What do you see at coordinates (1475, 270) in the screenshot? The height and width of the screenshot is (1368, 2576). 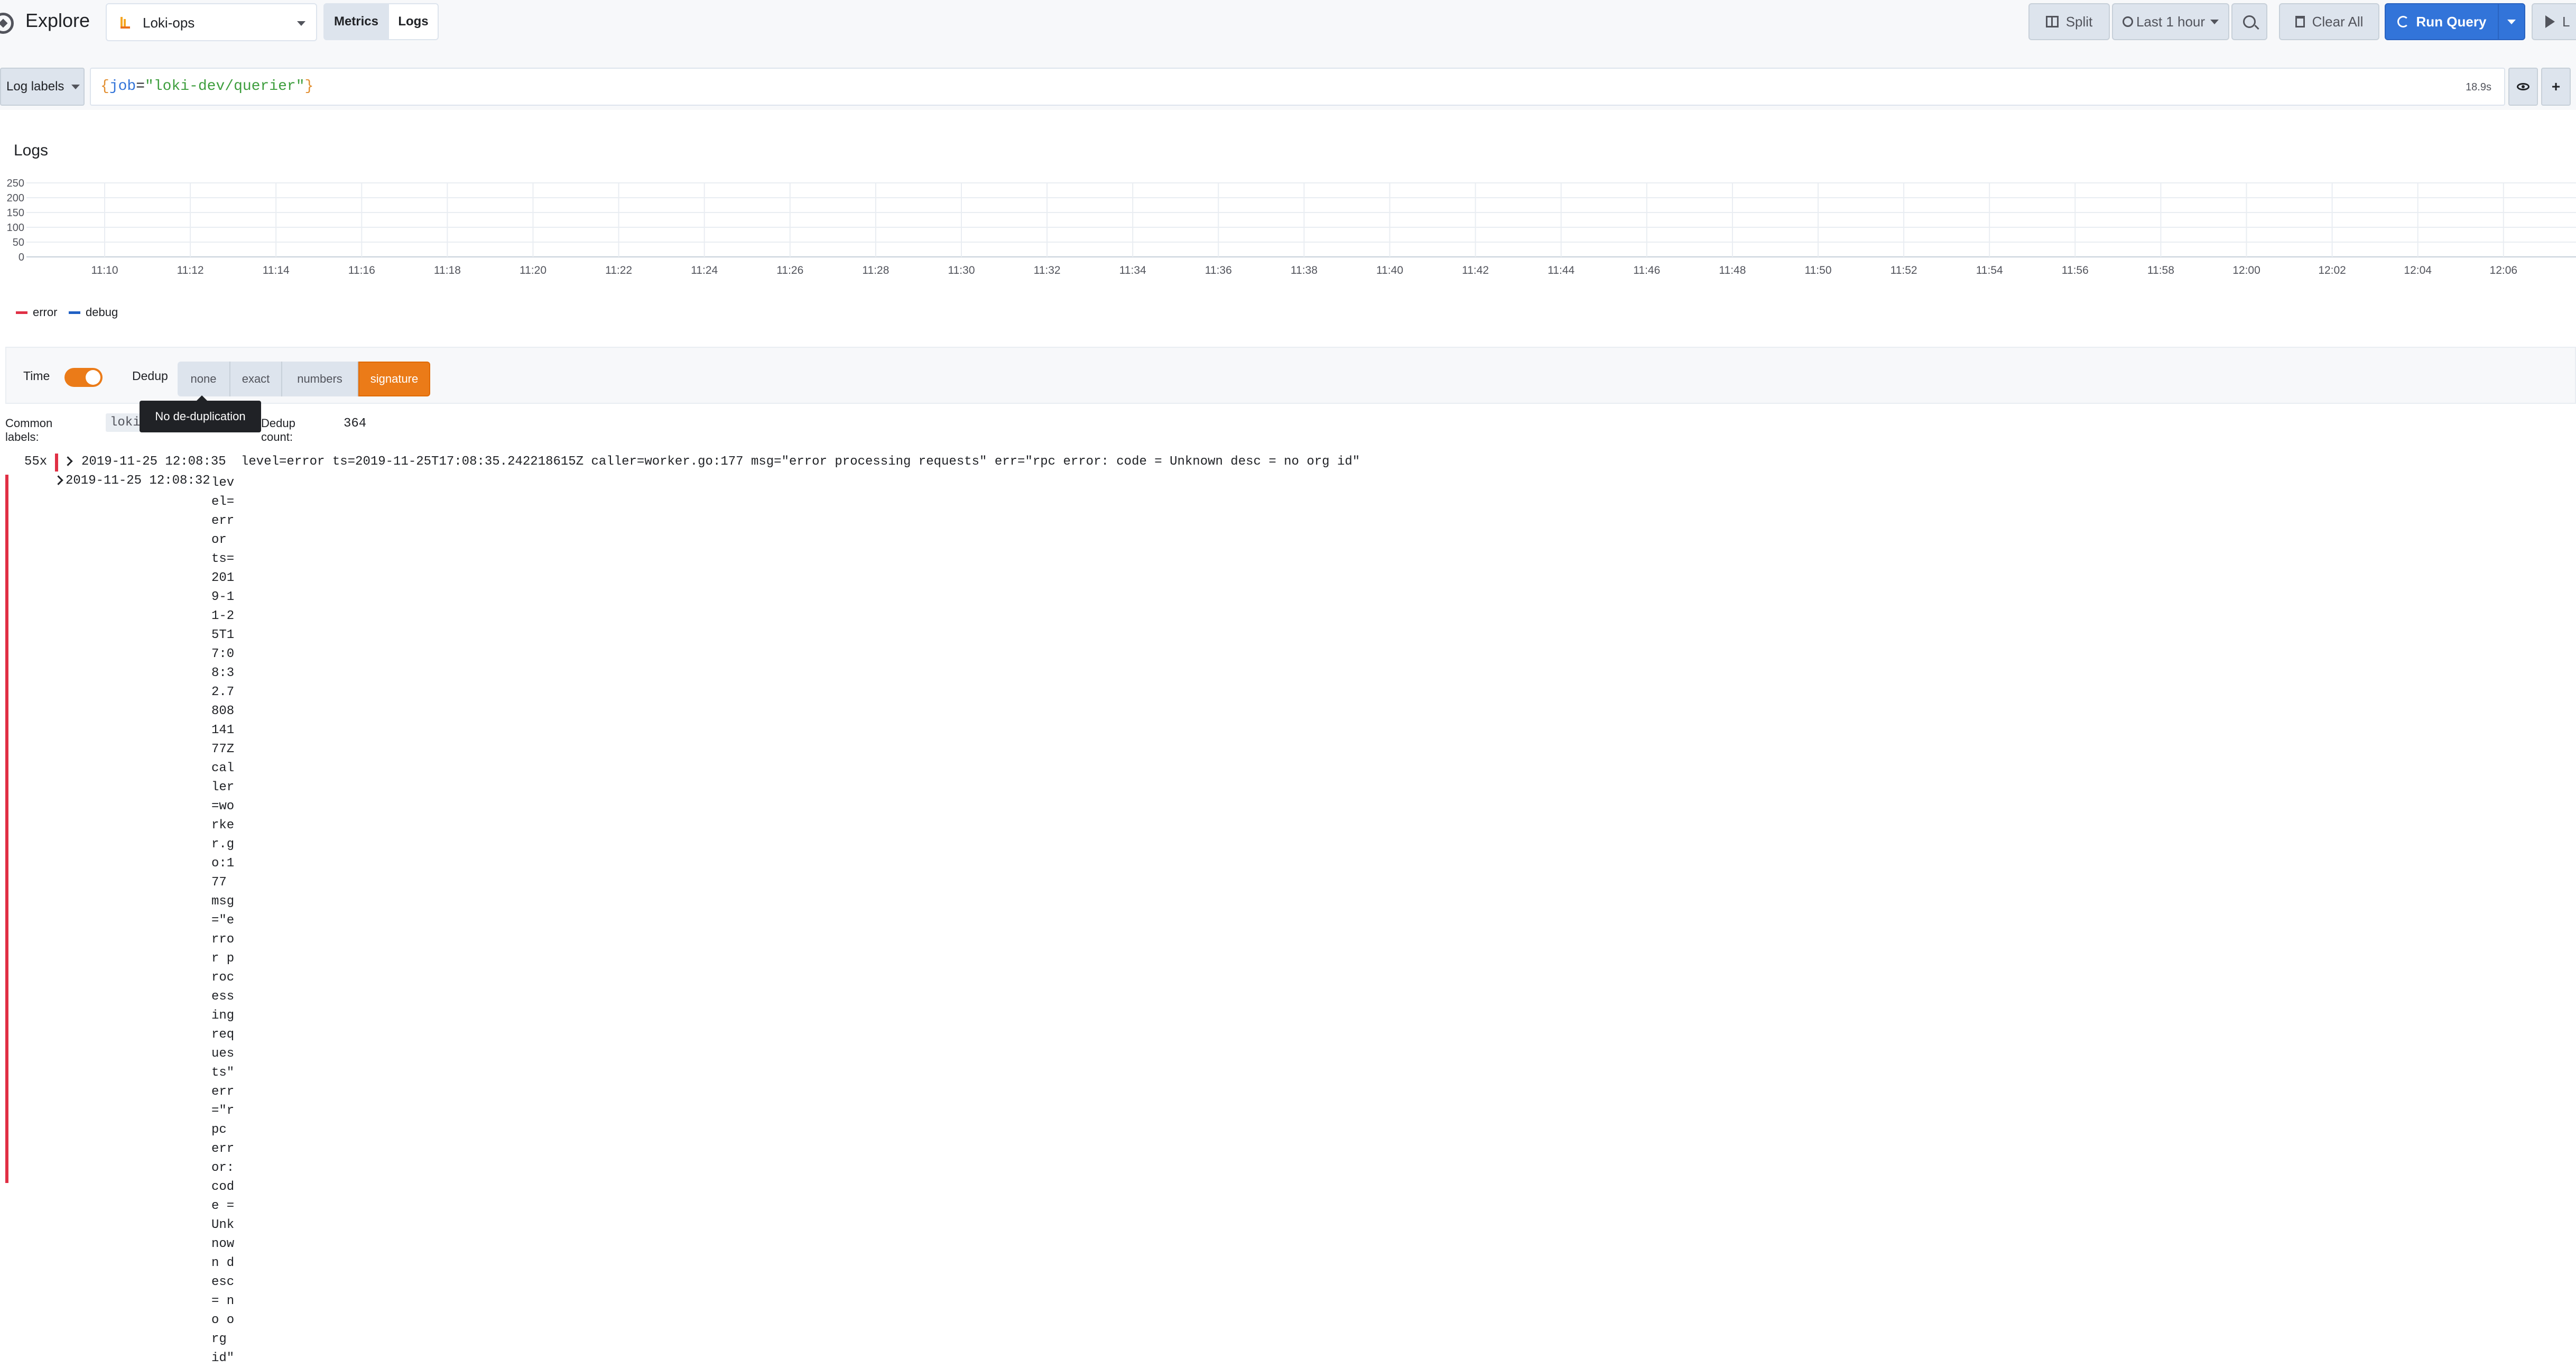 I see `x-tick-label: 11:42` at bounding box center [1475, 270].